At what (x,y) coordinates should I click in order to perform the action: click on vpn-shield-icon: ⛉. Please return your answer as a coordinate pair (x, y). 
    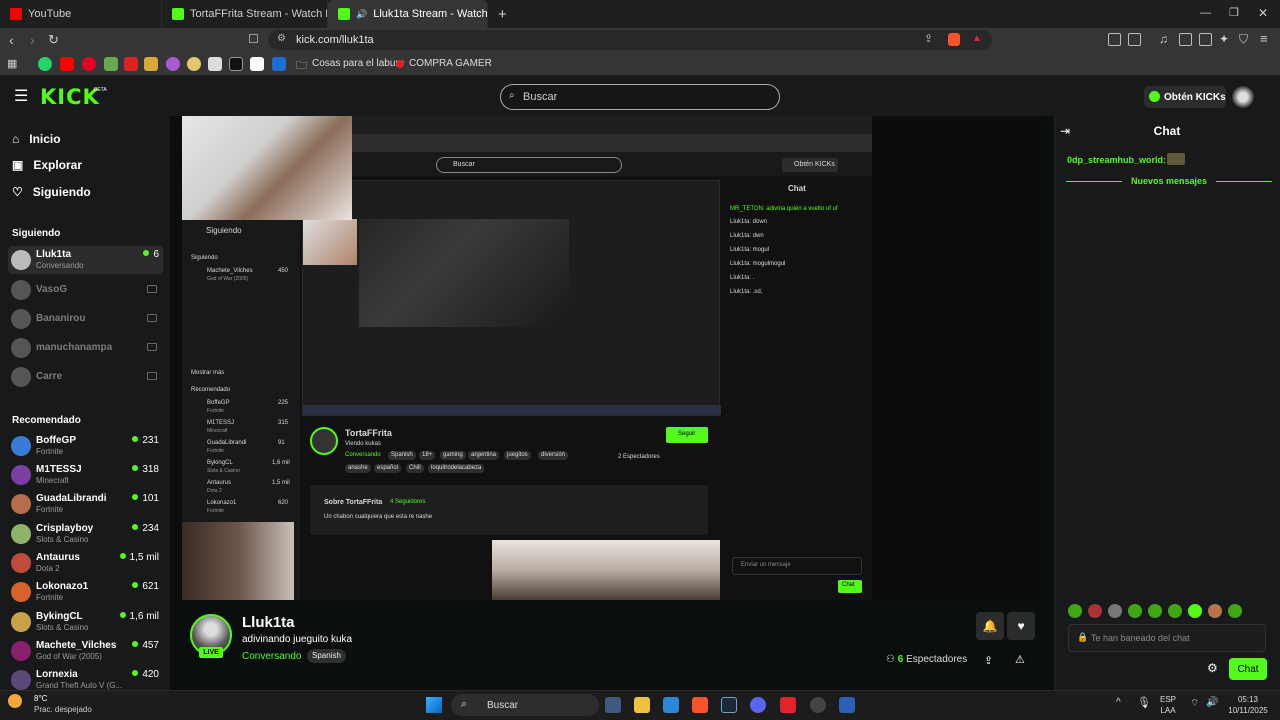
    Looking at the image, I should click on (1243, 39).